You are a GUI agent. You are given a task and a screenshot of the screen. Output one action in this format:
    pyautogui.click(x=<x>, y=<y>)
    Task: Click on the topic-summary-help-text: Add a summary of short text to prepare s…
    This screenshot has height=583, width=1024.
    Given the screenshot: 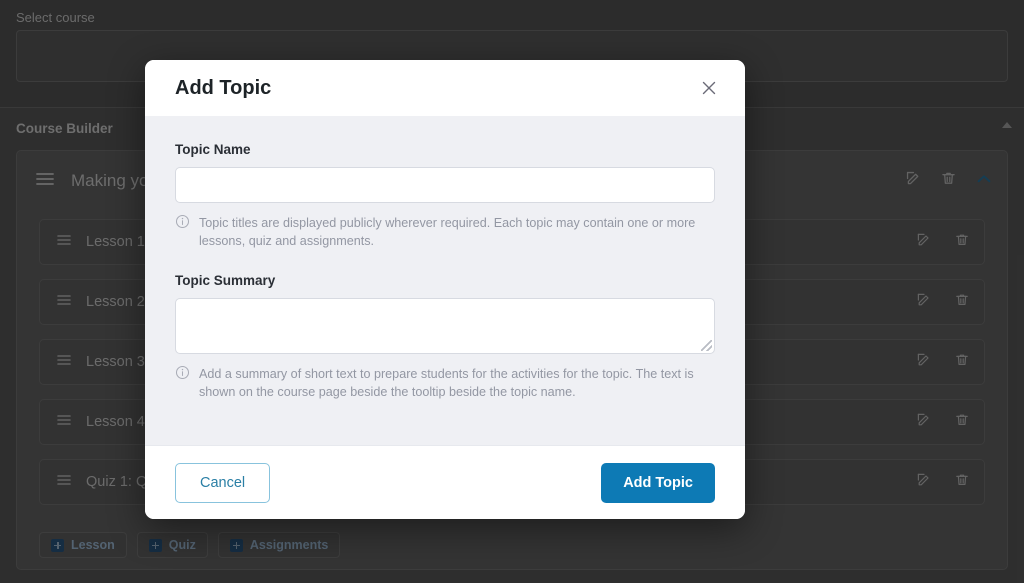 What is the action you would take?
    pyautogui.click(x=446, y=382)
    